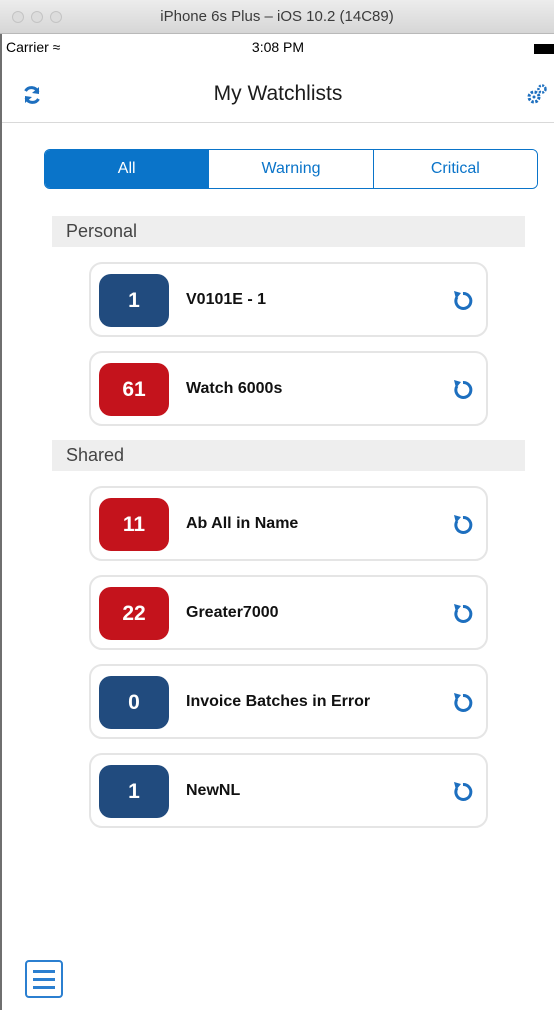 Image resolution: width=554 pixels, height=1010 pixels. I want to click on watchlist-count-badge: 22, so click(134, 613).